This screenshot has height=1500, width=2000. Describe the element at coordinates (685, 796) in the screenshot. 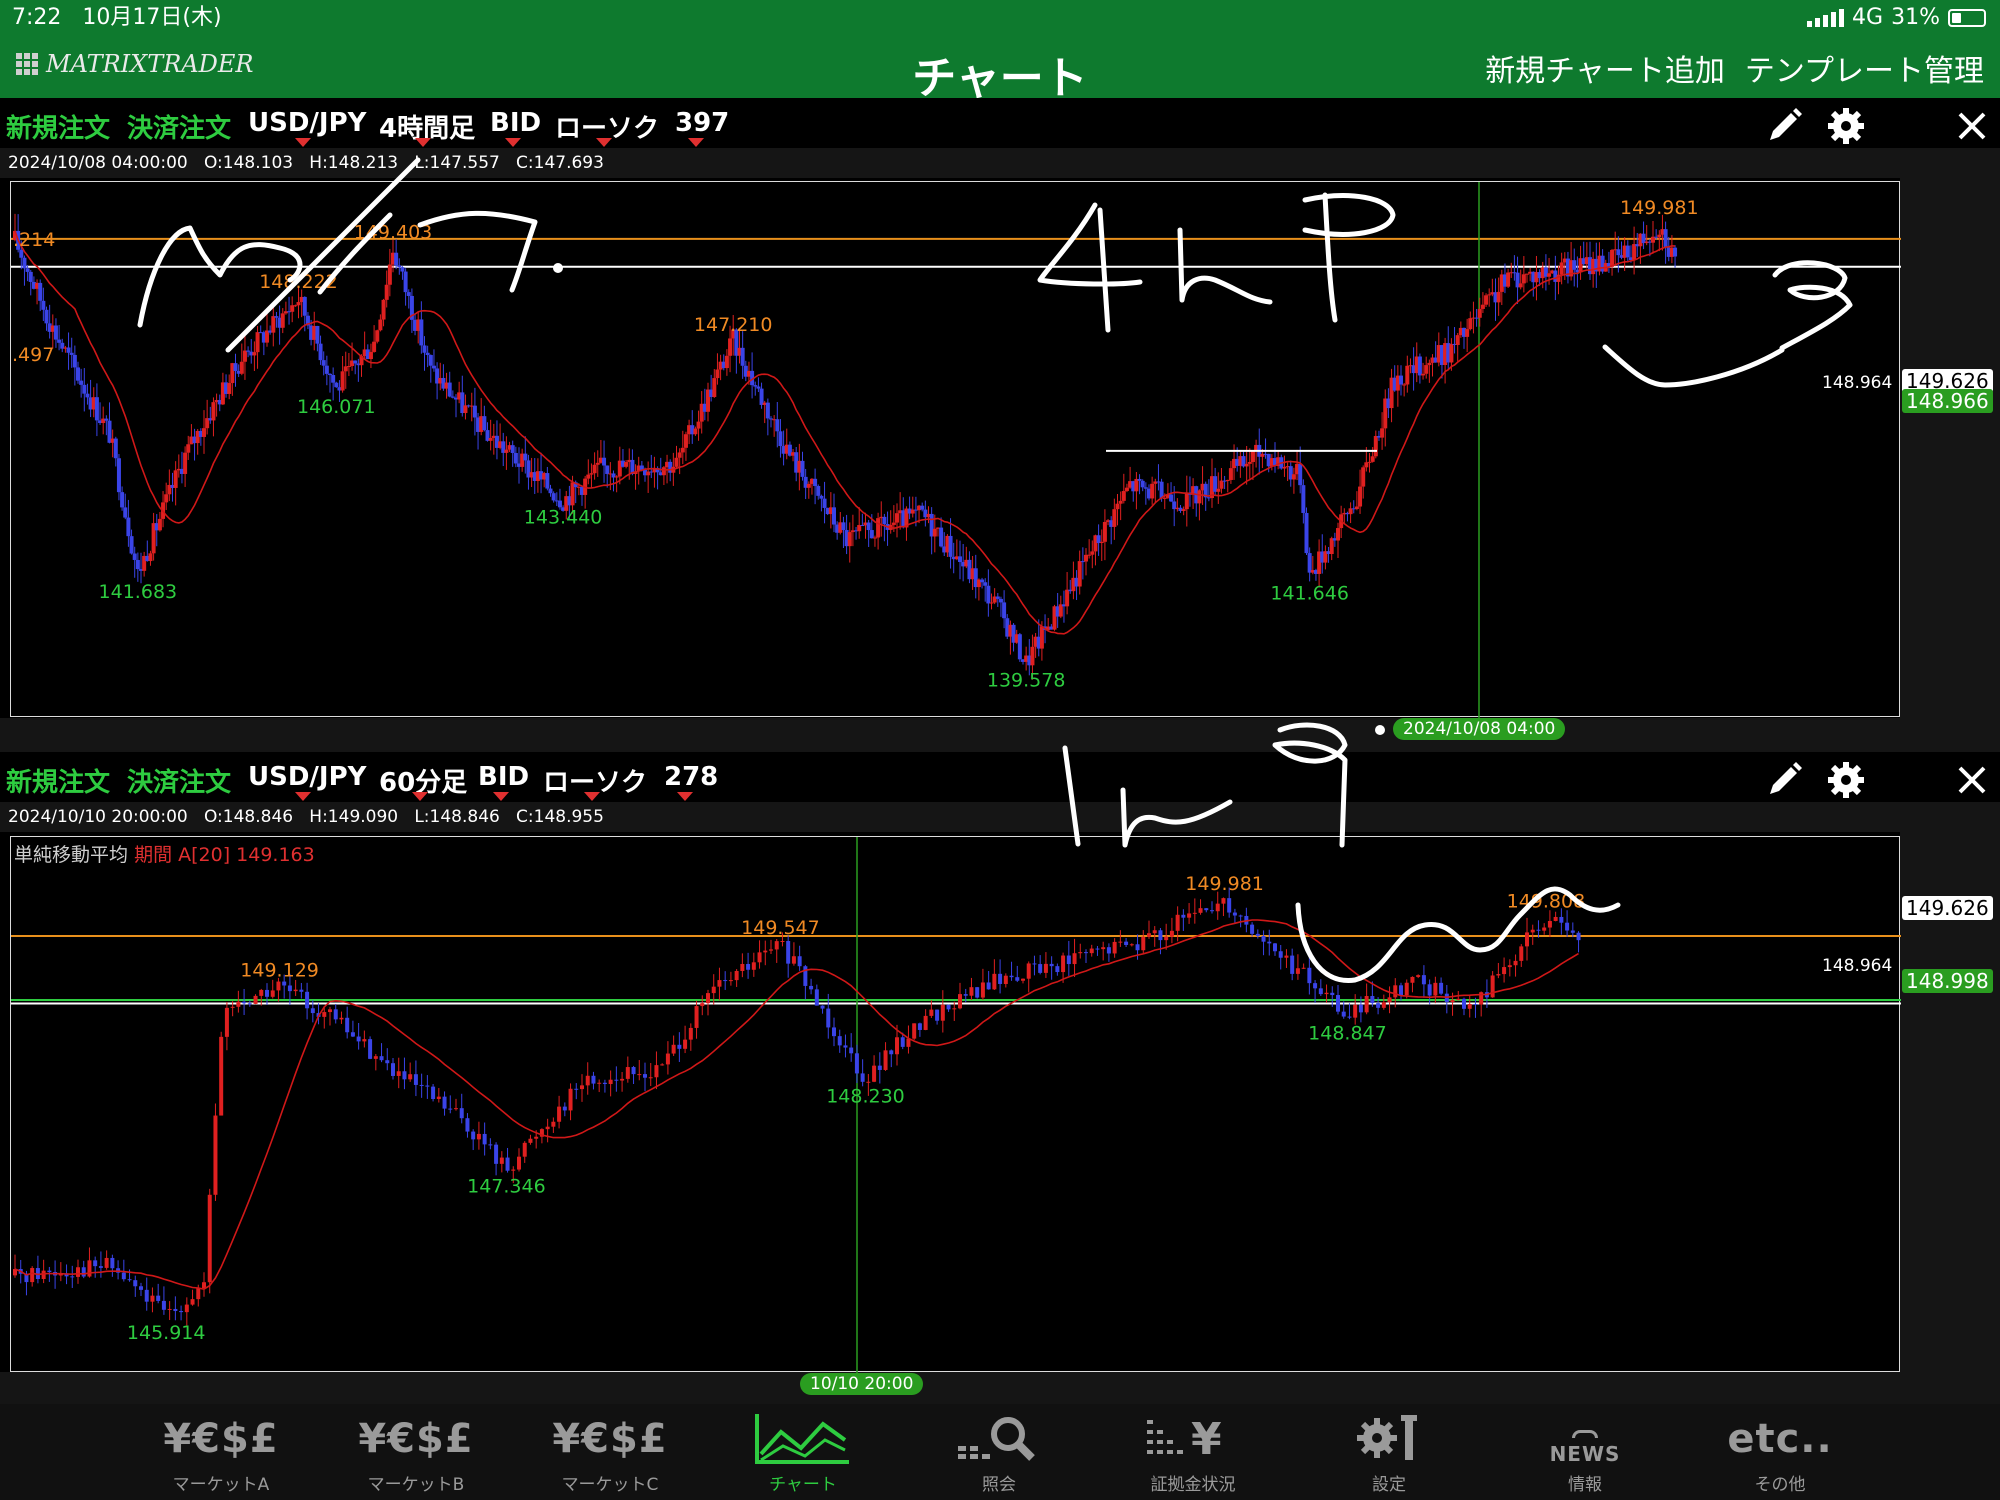

I see `bar-count-dropdown-icon` at that location.